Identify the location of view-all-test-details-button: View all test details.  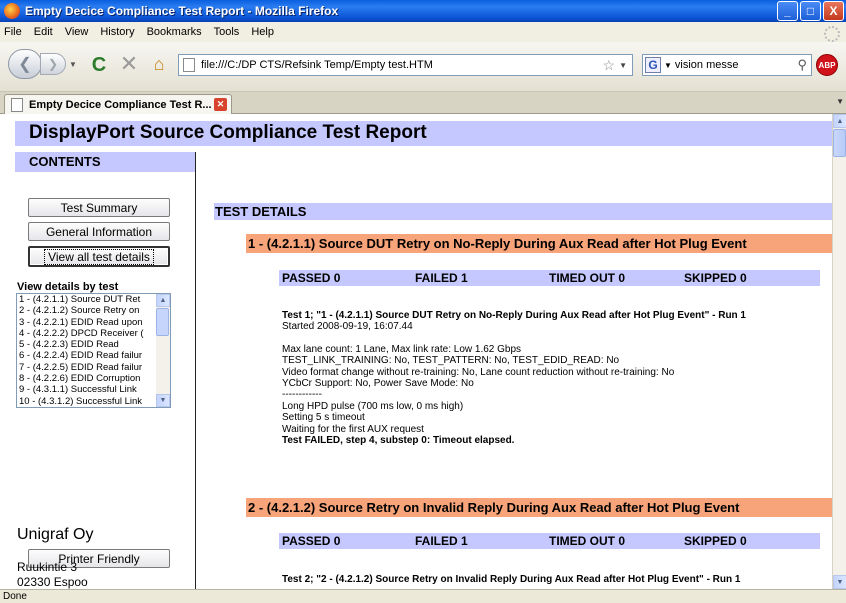
(99, 256).